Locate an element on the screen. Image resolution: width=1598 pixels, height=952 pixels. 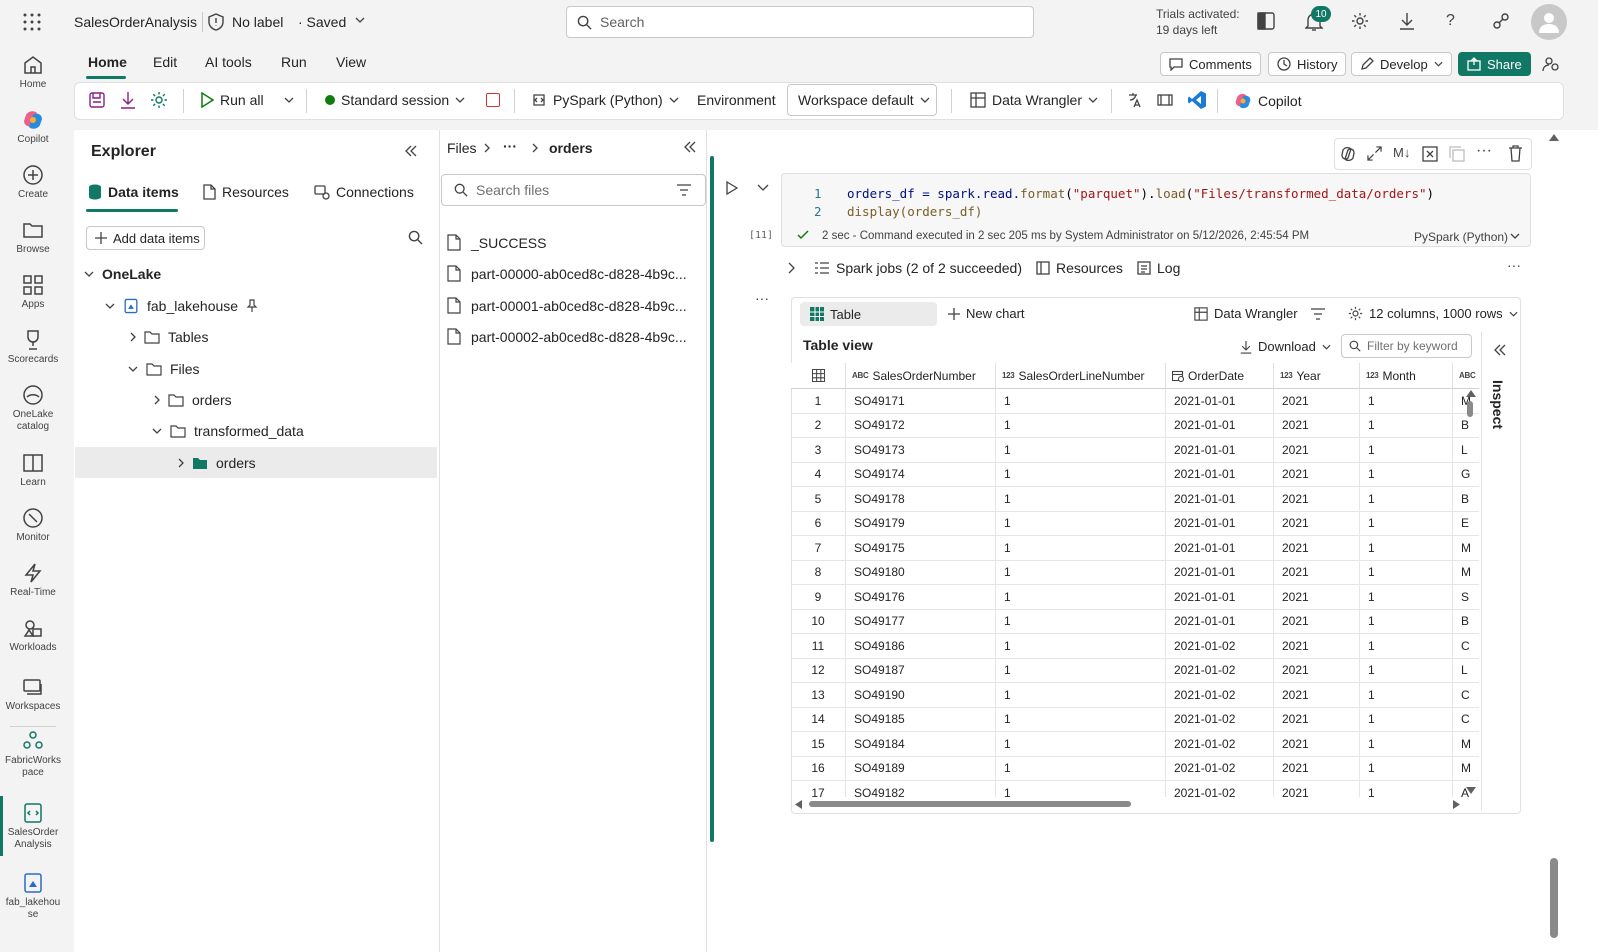
column-header: 123 Year is located at coordinates (1317, 376).